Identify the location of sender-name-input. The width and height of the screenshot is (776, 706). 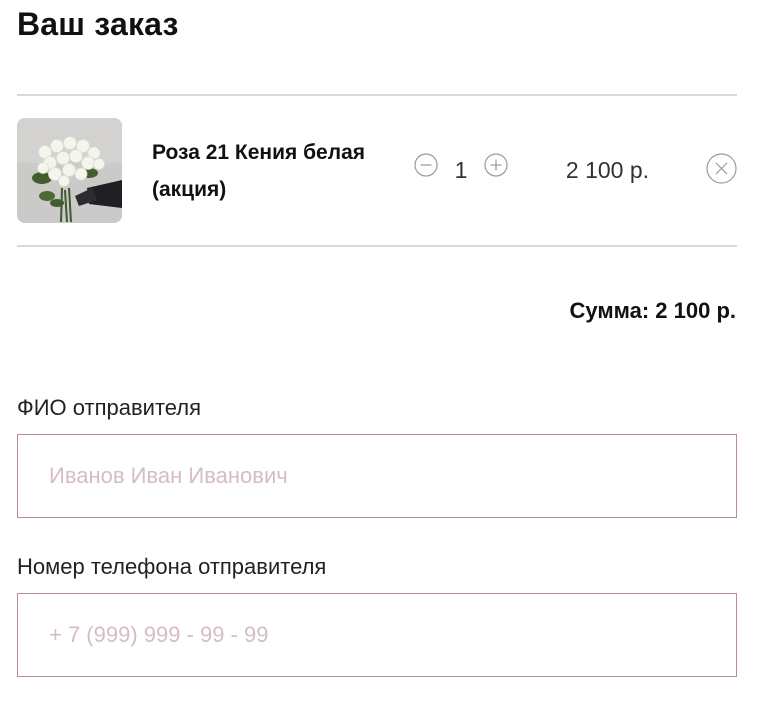
(377, 476).